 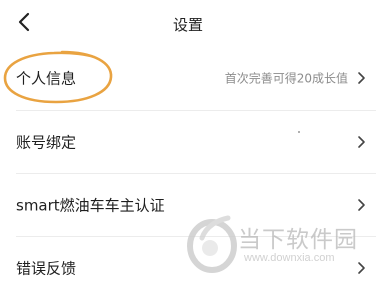 I want to click on watermark-url: www.downxia.com, so click(x=289, y=258).